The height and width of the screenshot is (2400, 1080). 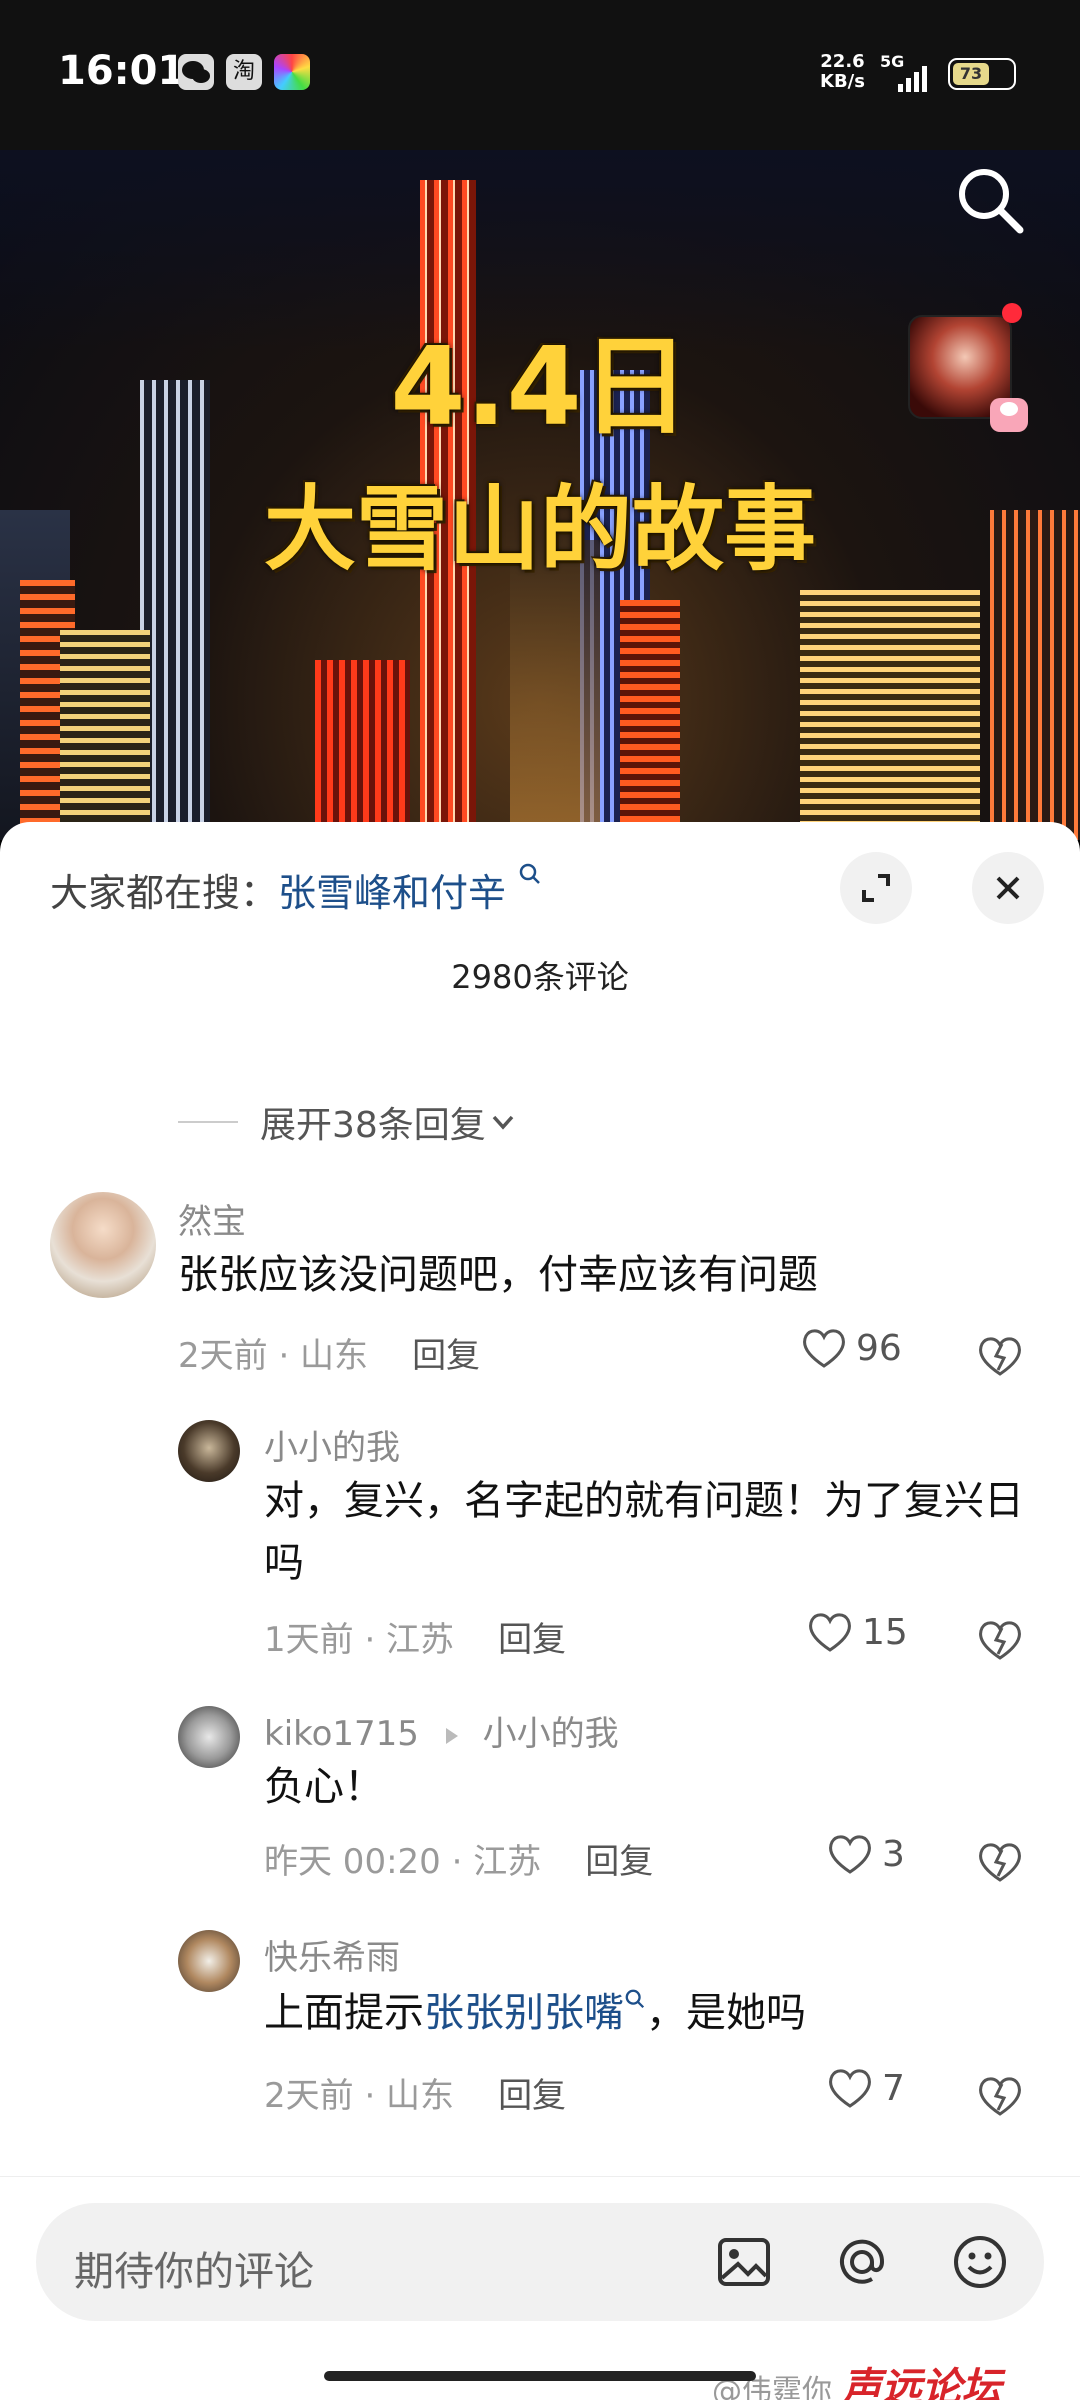 I want to click on photos-icon, so click(x=292, y=72).